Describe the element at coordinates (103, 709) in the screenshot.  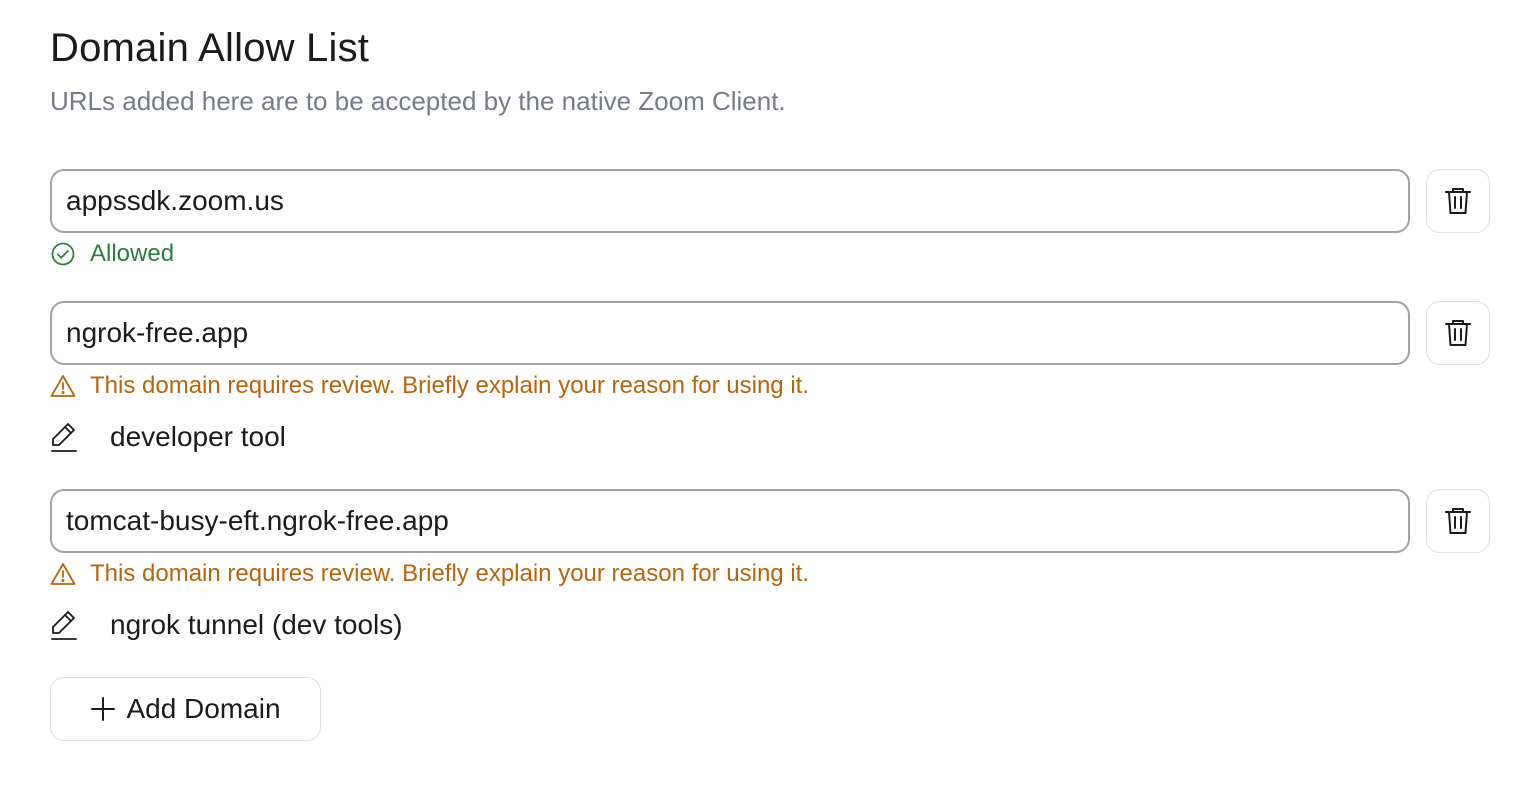
I see `plus-icon` at that location.